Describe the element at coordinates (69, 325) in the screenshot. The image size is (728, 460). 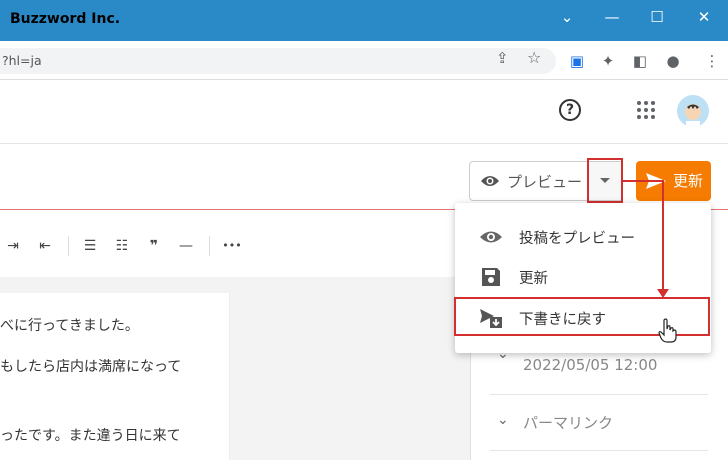
I see `editor-text-line: べに行ってきました。` at that location.